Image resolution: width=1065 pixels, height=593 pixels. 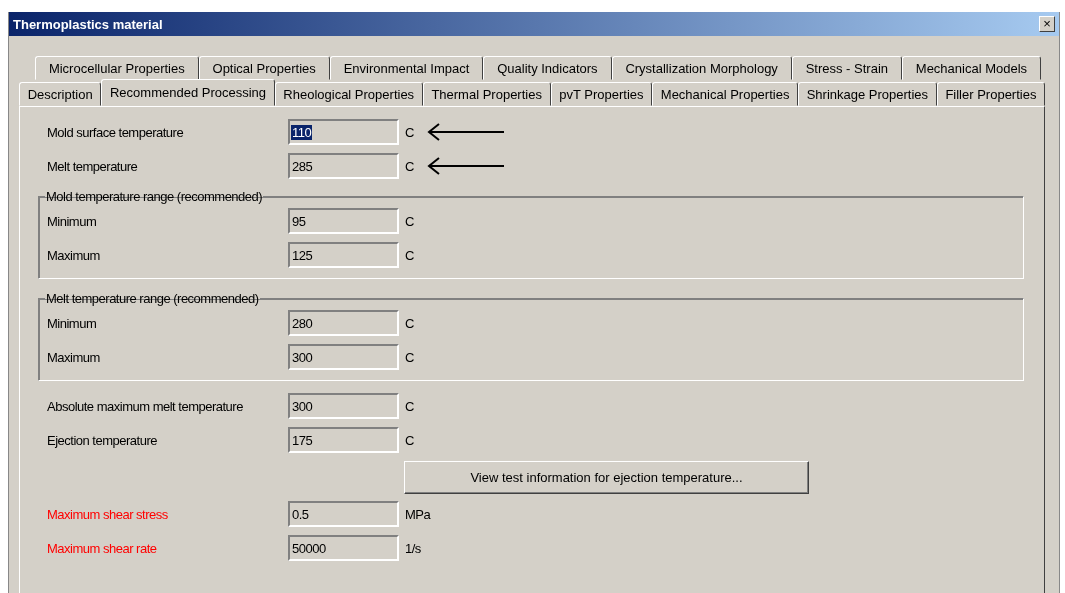 What do you see at coordinates (971, 68) in the screenshot?
I see `tab: Mechanical Models` at bounding box center [971, 68].